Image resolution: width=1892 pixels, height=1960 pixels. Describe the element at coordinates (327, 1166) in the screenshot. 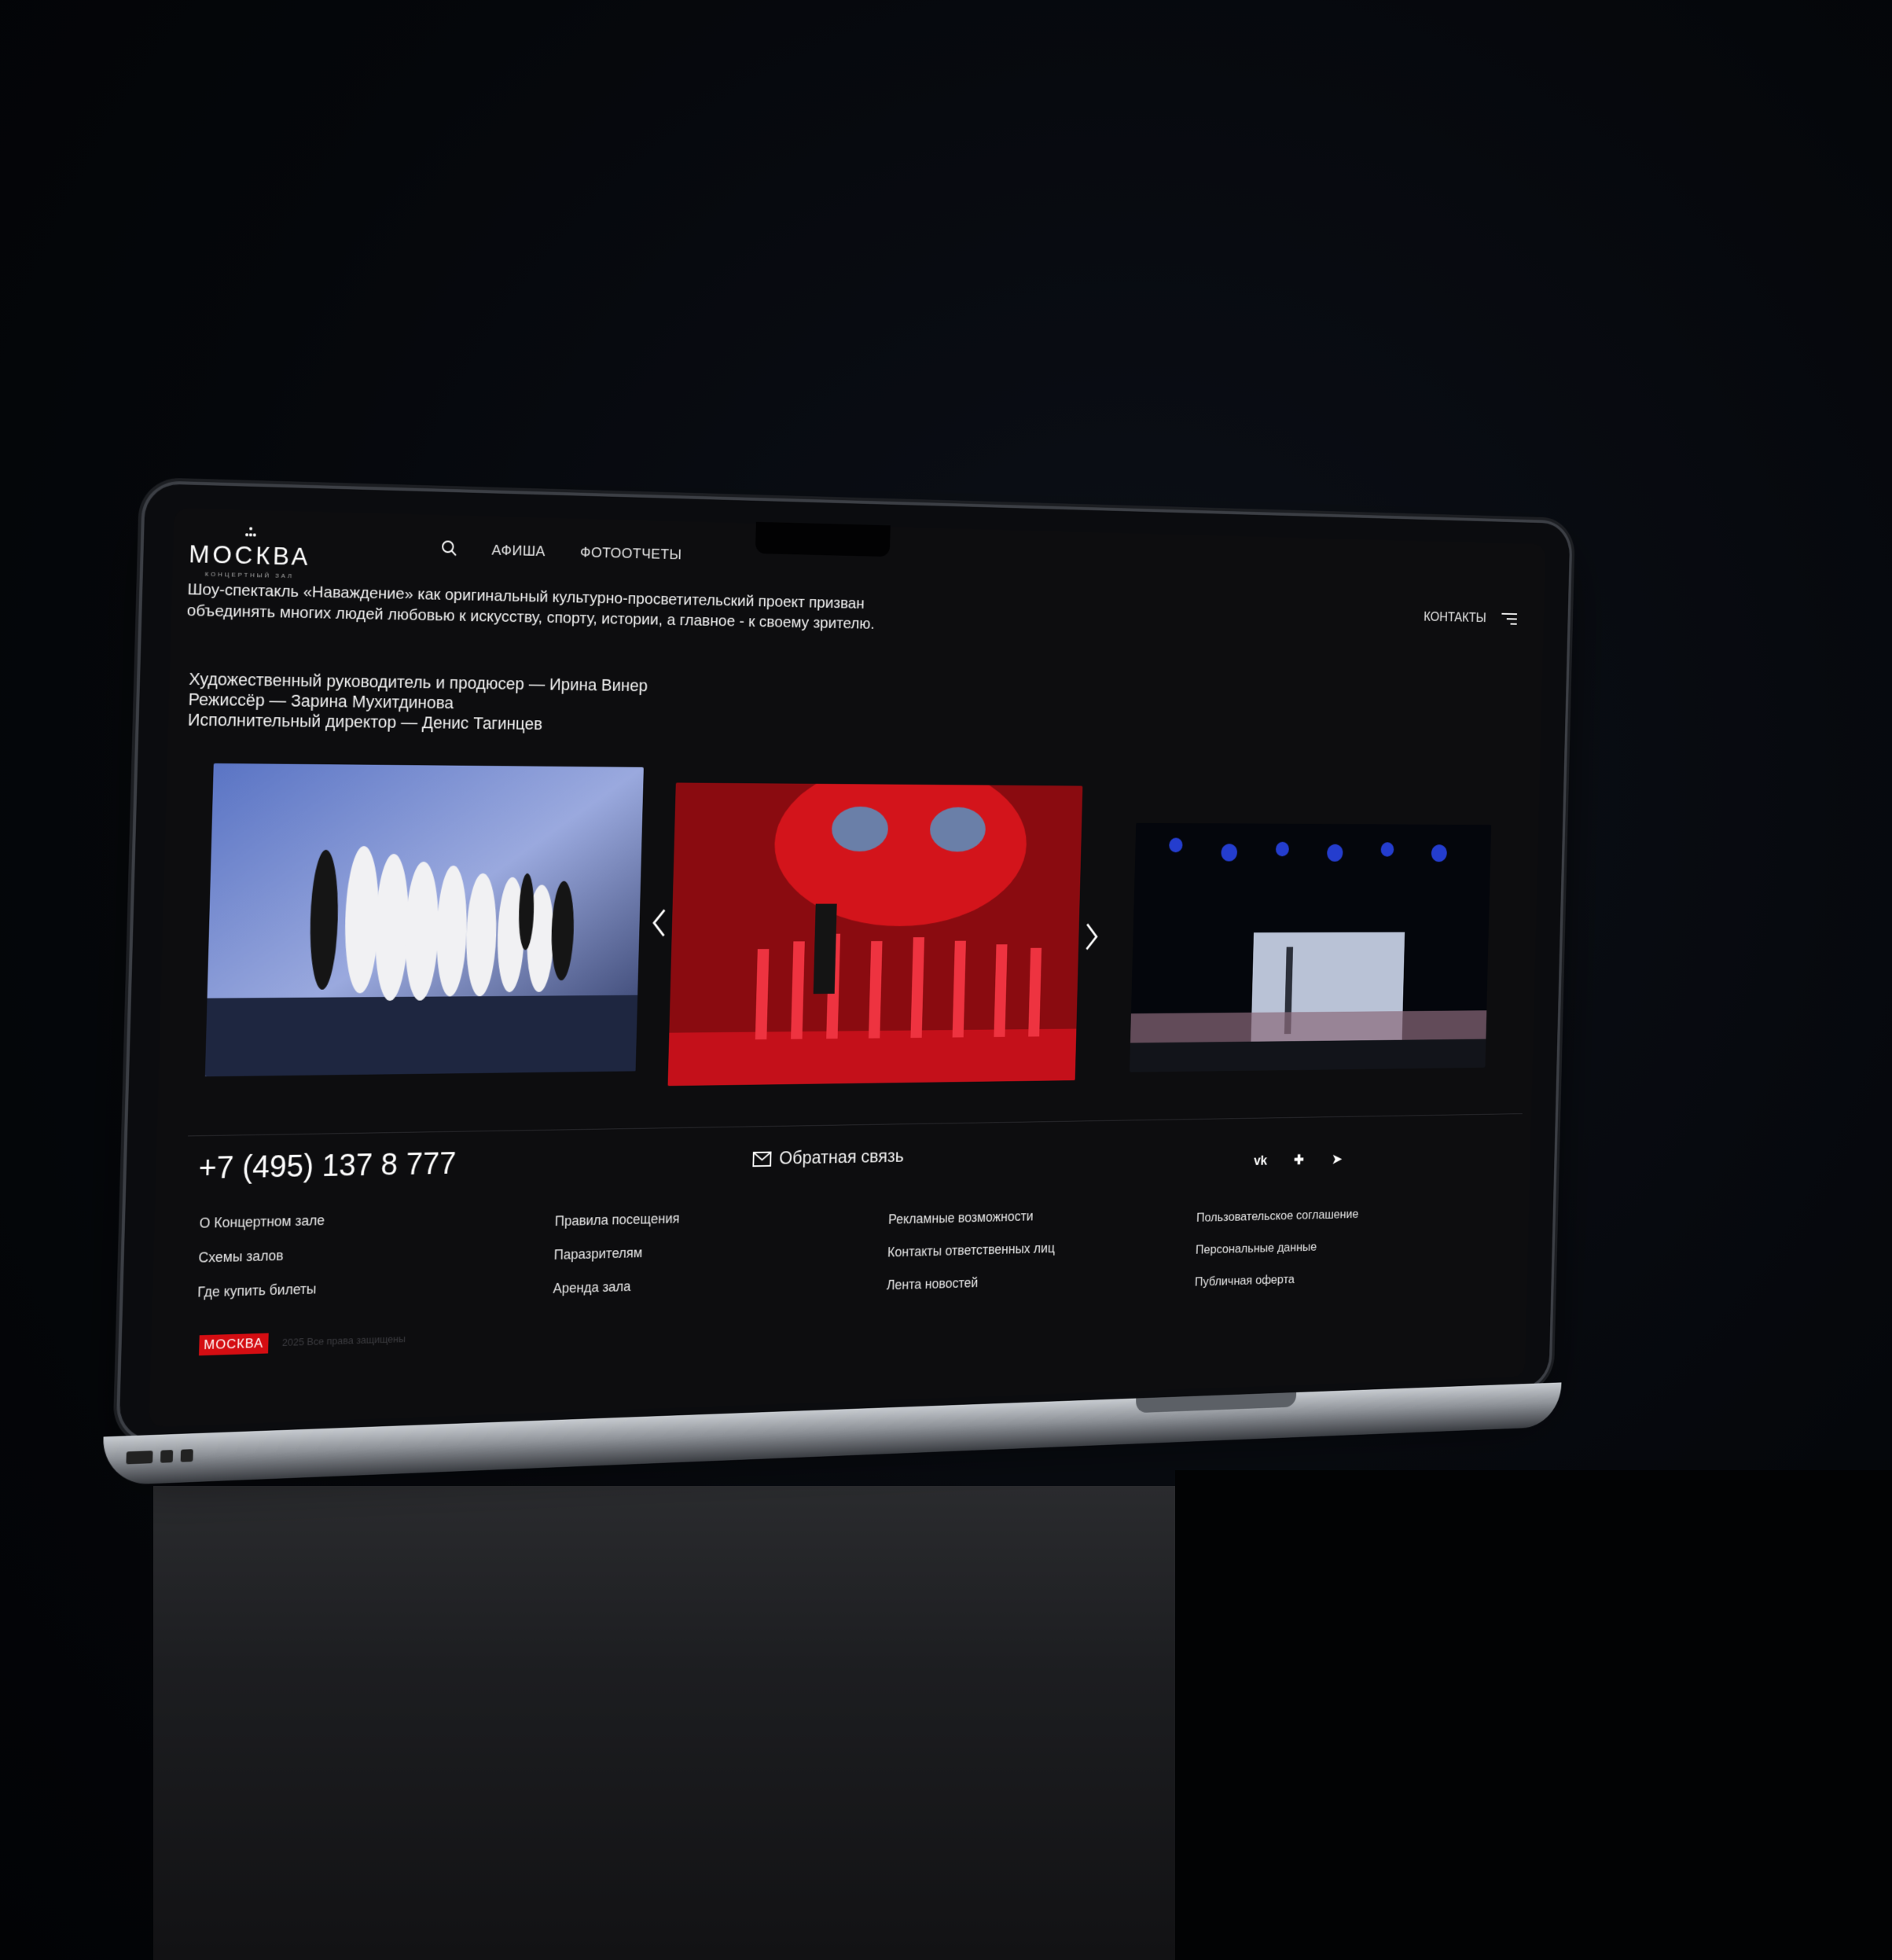

I see `phone-number: +7 (495) 137 8 777` at that location.